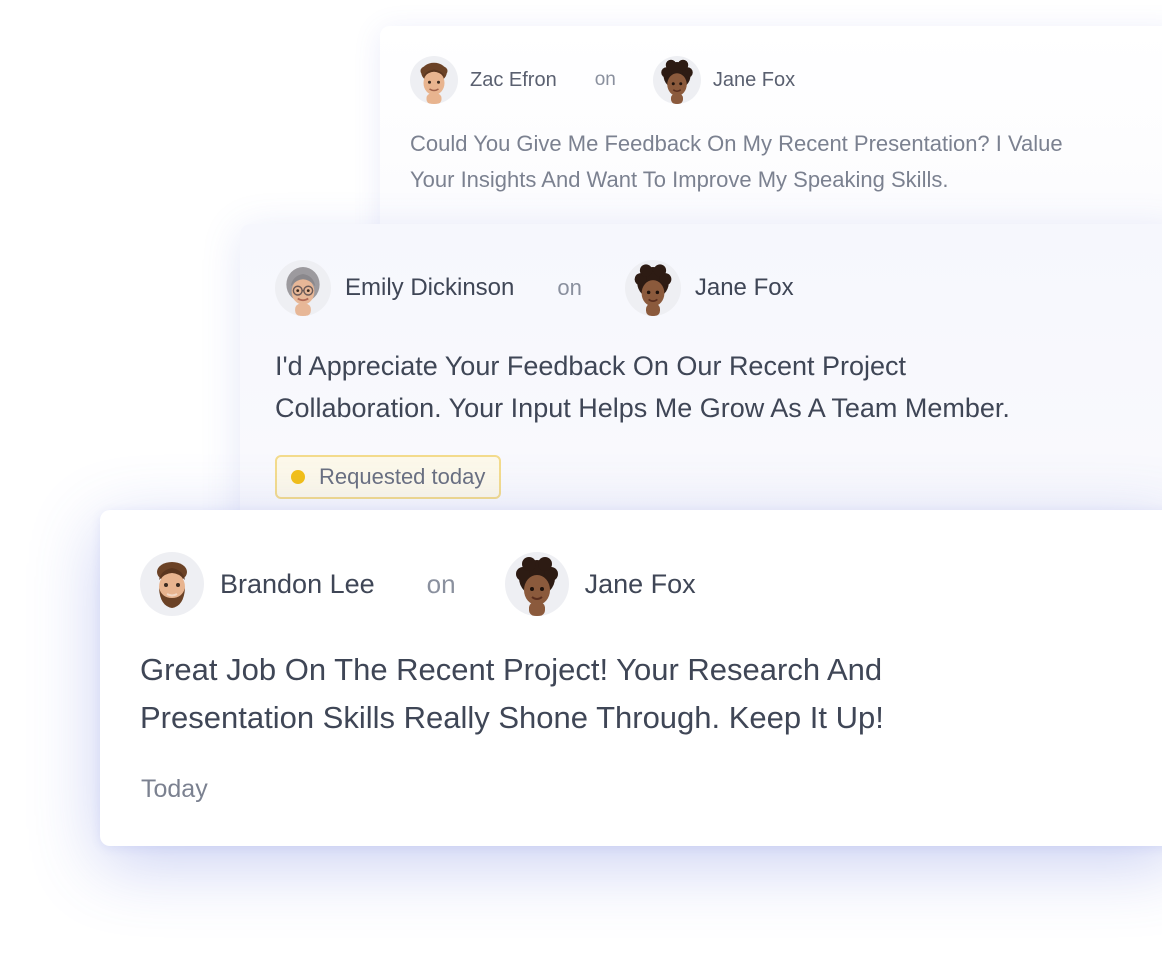  Describe the element at coordinates (418, 584) in the screenshot. I see `card-header: Brandon Lee on Jane Fox` at that location.